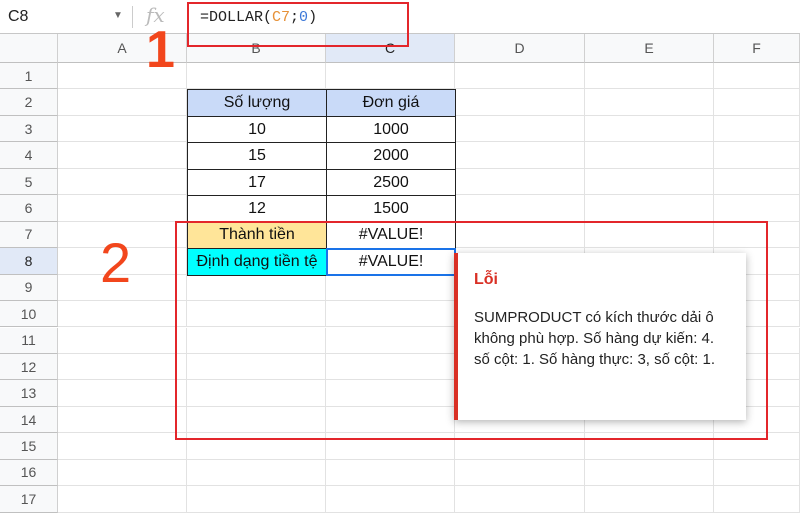 This screenshot has height=519, width=800. I want to click on row-header-15: 15, so click(29, 446).